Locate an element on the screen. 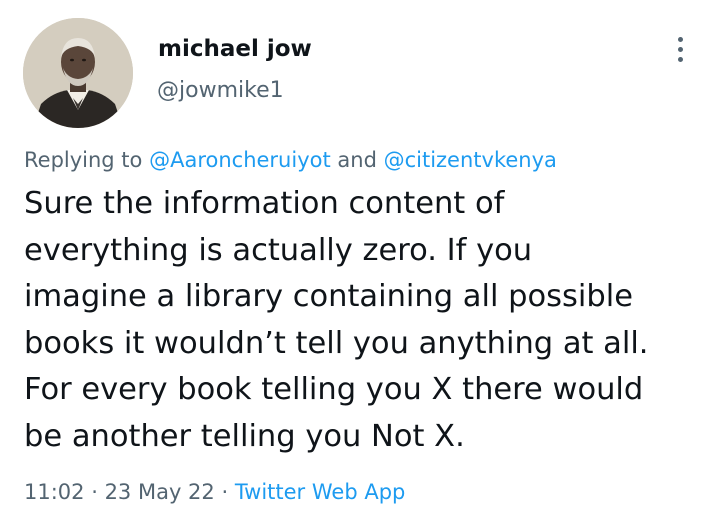 This screenshot has width=720, height=520. tweet-time: 11:02 is located at coordinates (54, 492).